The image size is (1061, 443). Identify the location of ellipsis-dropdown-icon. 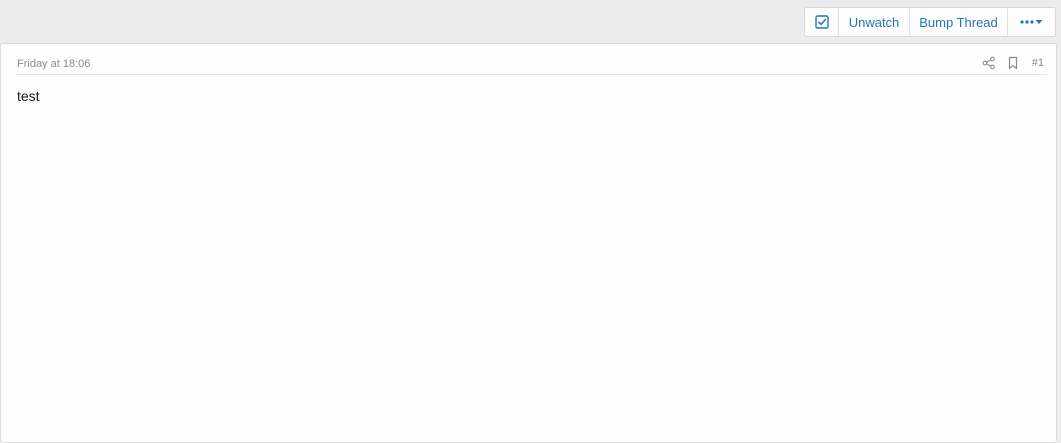
(1031, 22).